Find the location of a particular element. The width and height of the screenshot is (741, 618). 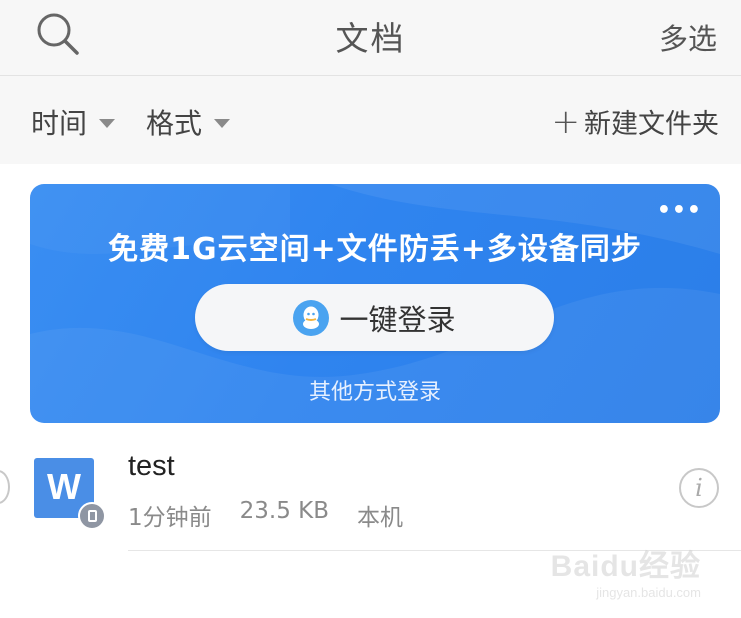

swipe-edge-indicator is located at coordinates (5, 487).